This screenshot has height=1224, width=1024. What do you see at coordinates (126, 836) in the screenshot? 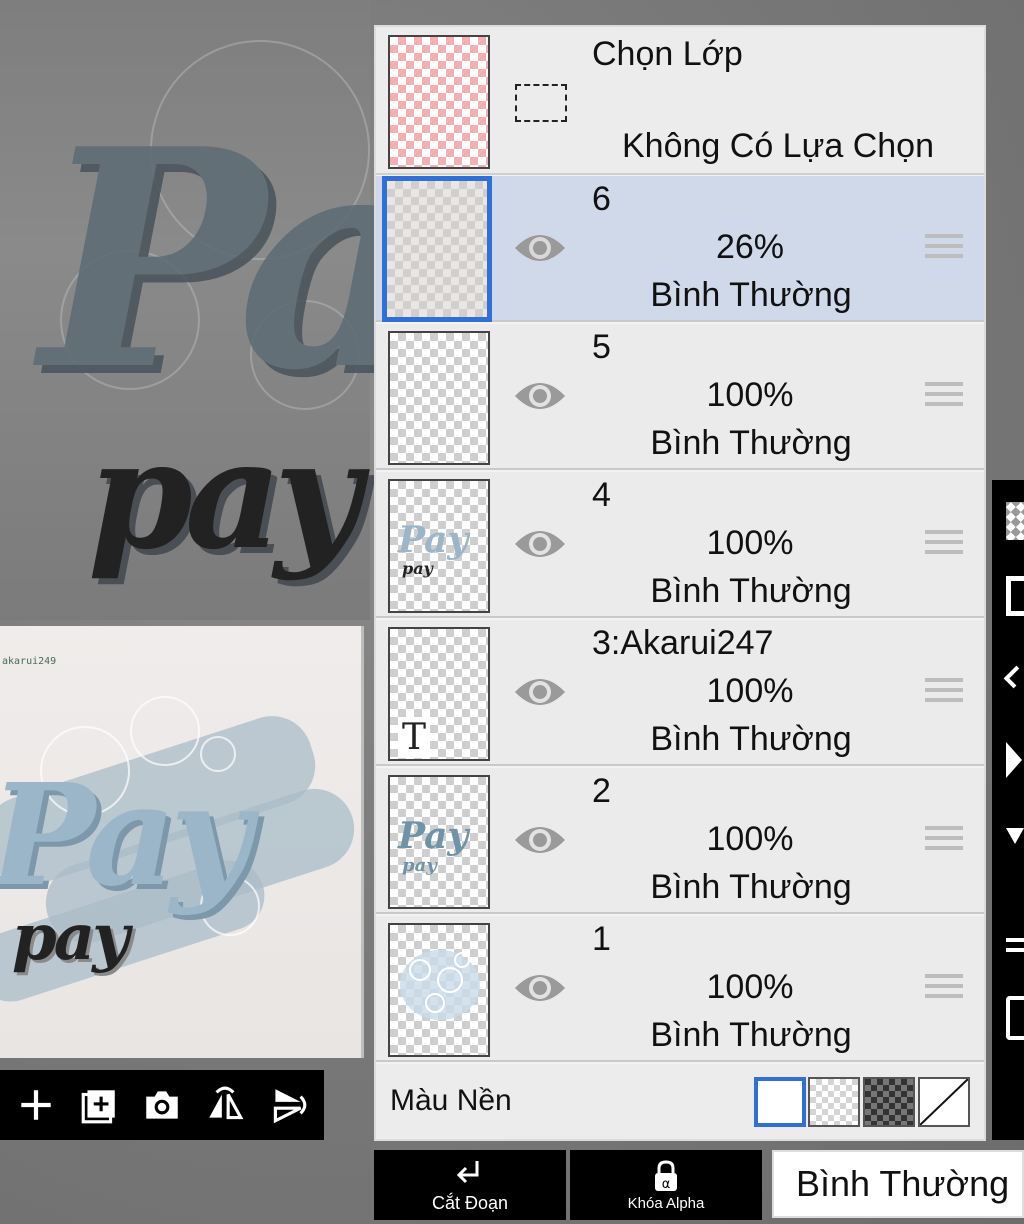
I see `preview-artwork-large: Pay` at bounding box center [126, 836].